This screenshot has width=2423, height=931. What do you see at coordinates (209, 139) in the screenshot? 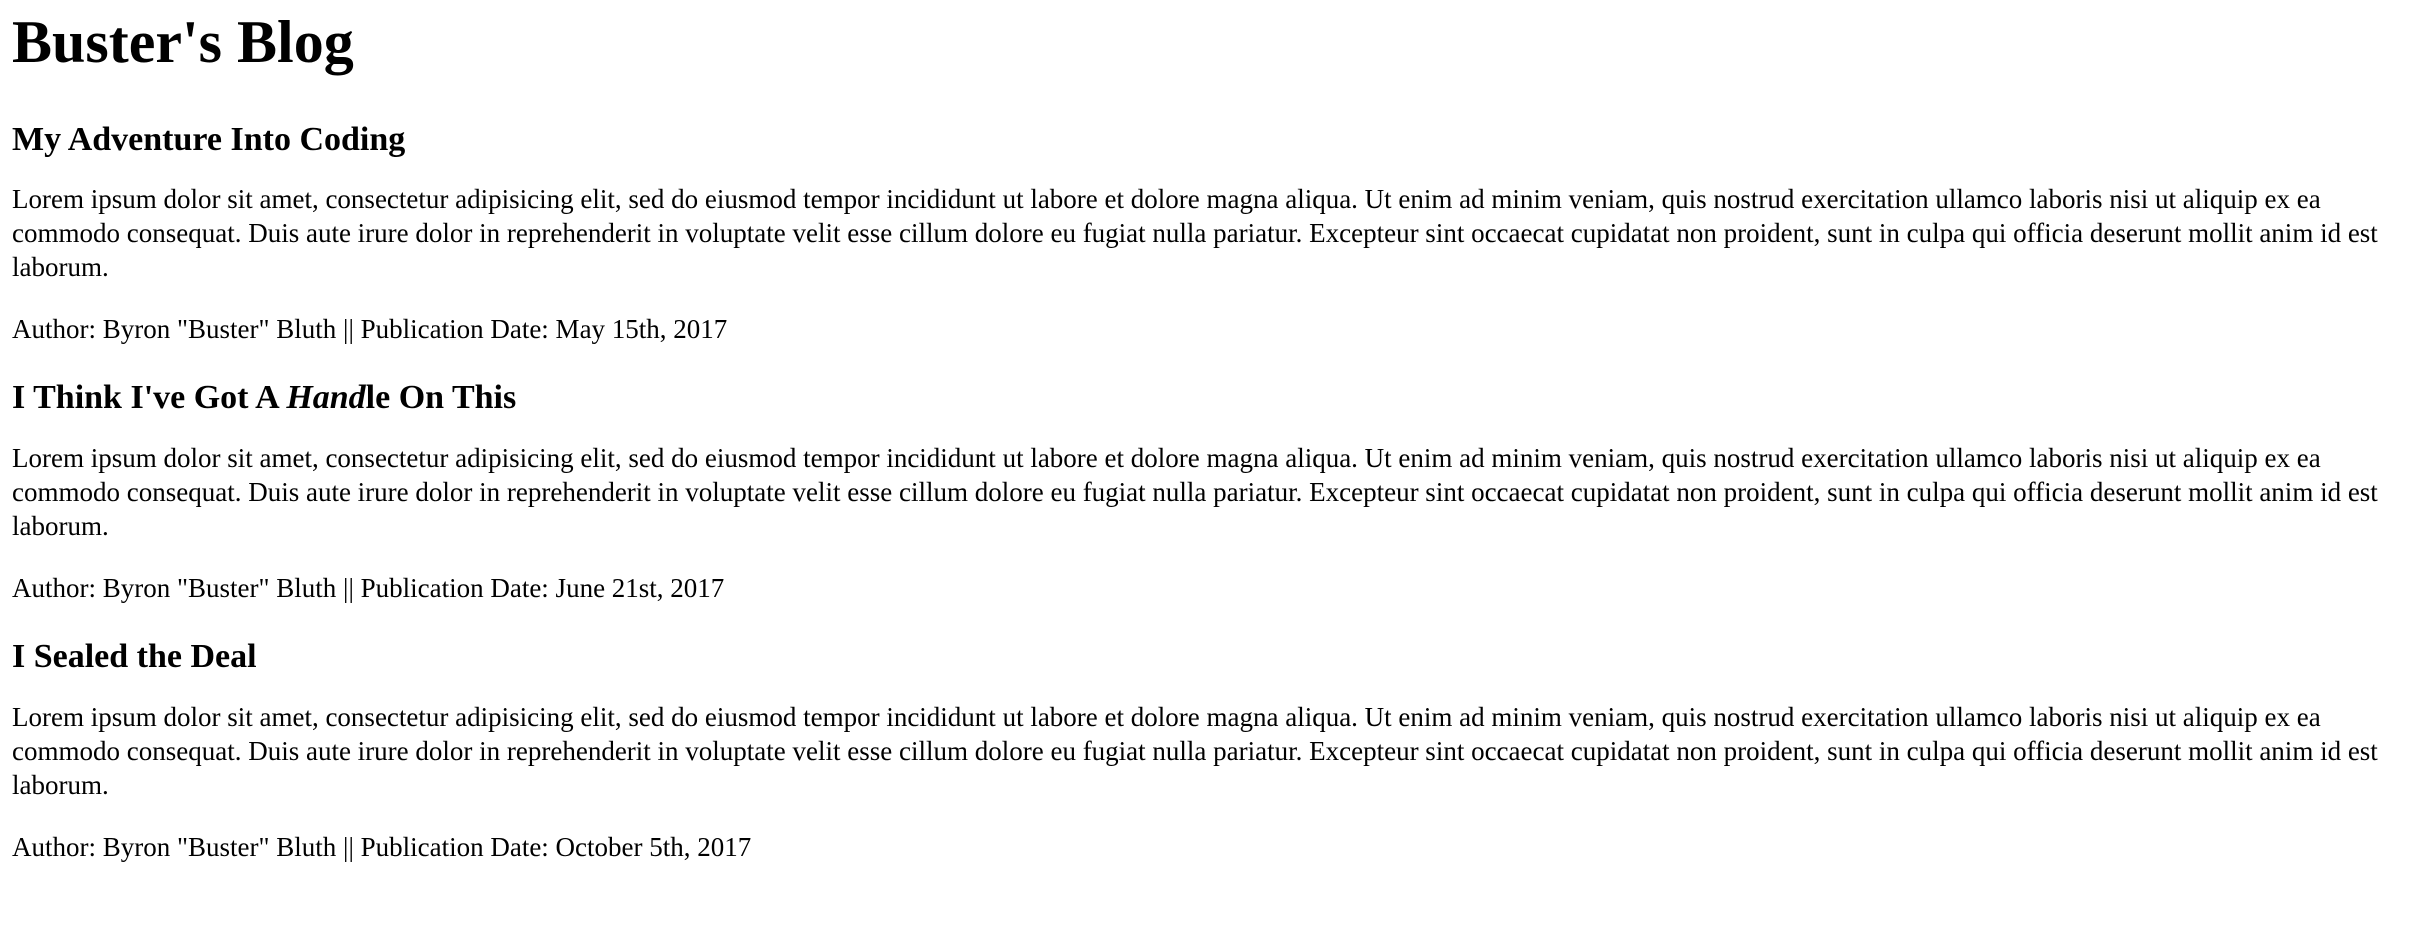
I see `post-title: My Adventure Into Coding` at bounding box center [209, 139].